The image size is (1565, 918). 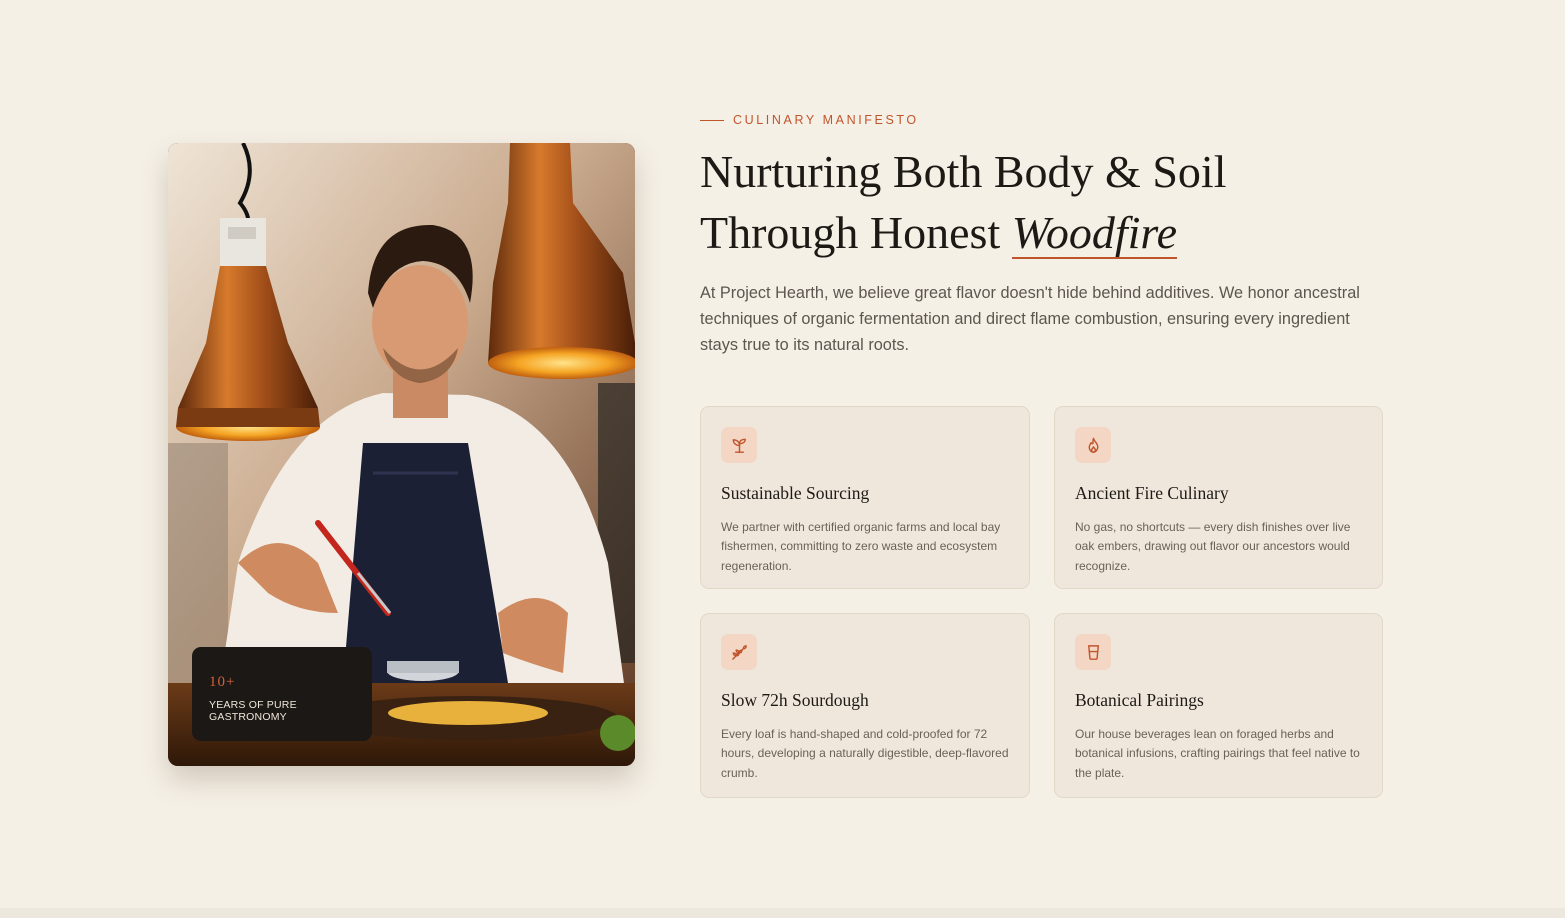 I want to click on flame-icon, so click(x=1093, y=445).